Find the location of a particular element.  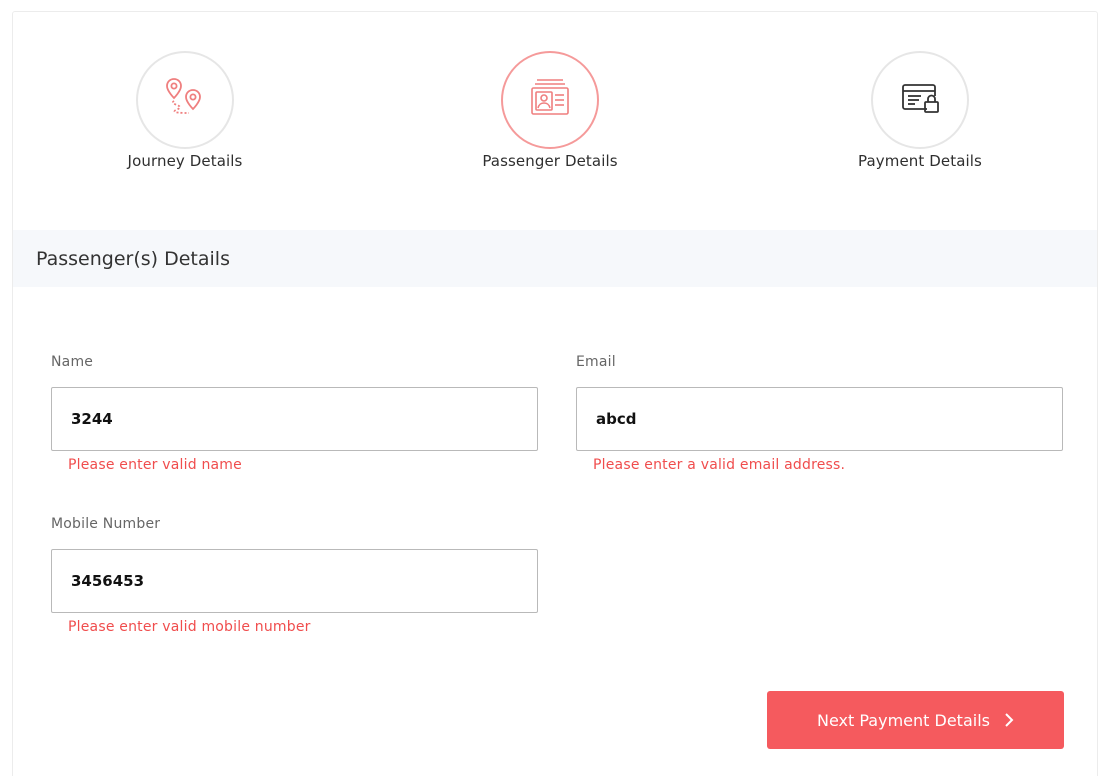

email-input is located at coordinates (819, 419).